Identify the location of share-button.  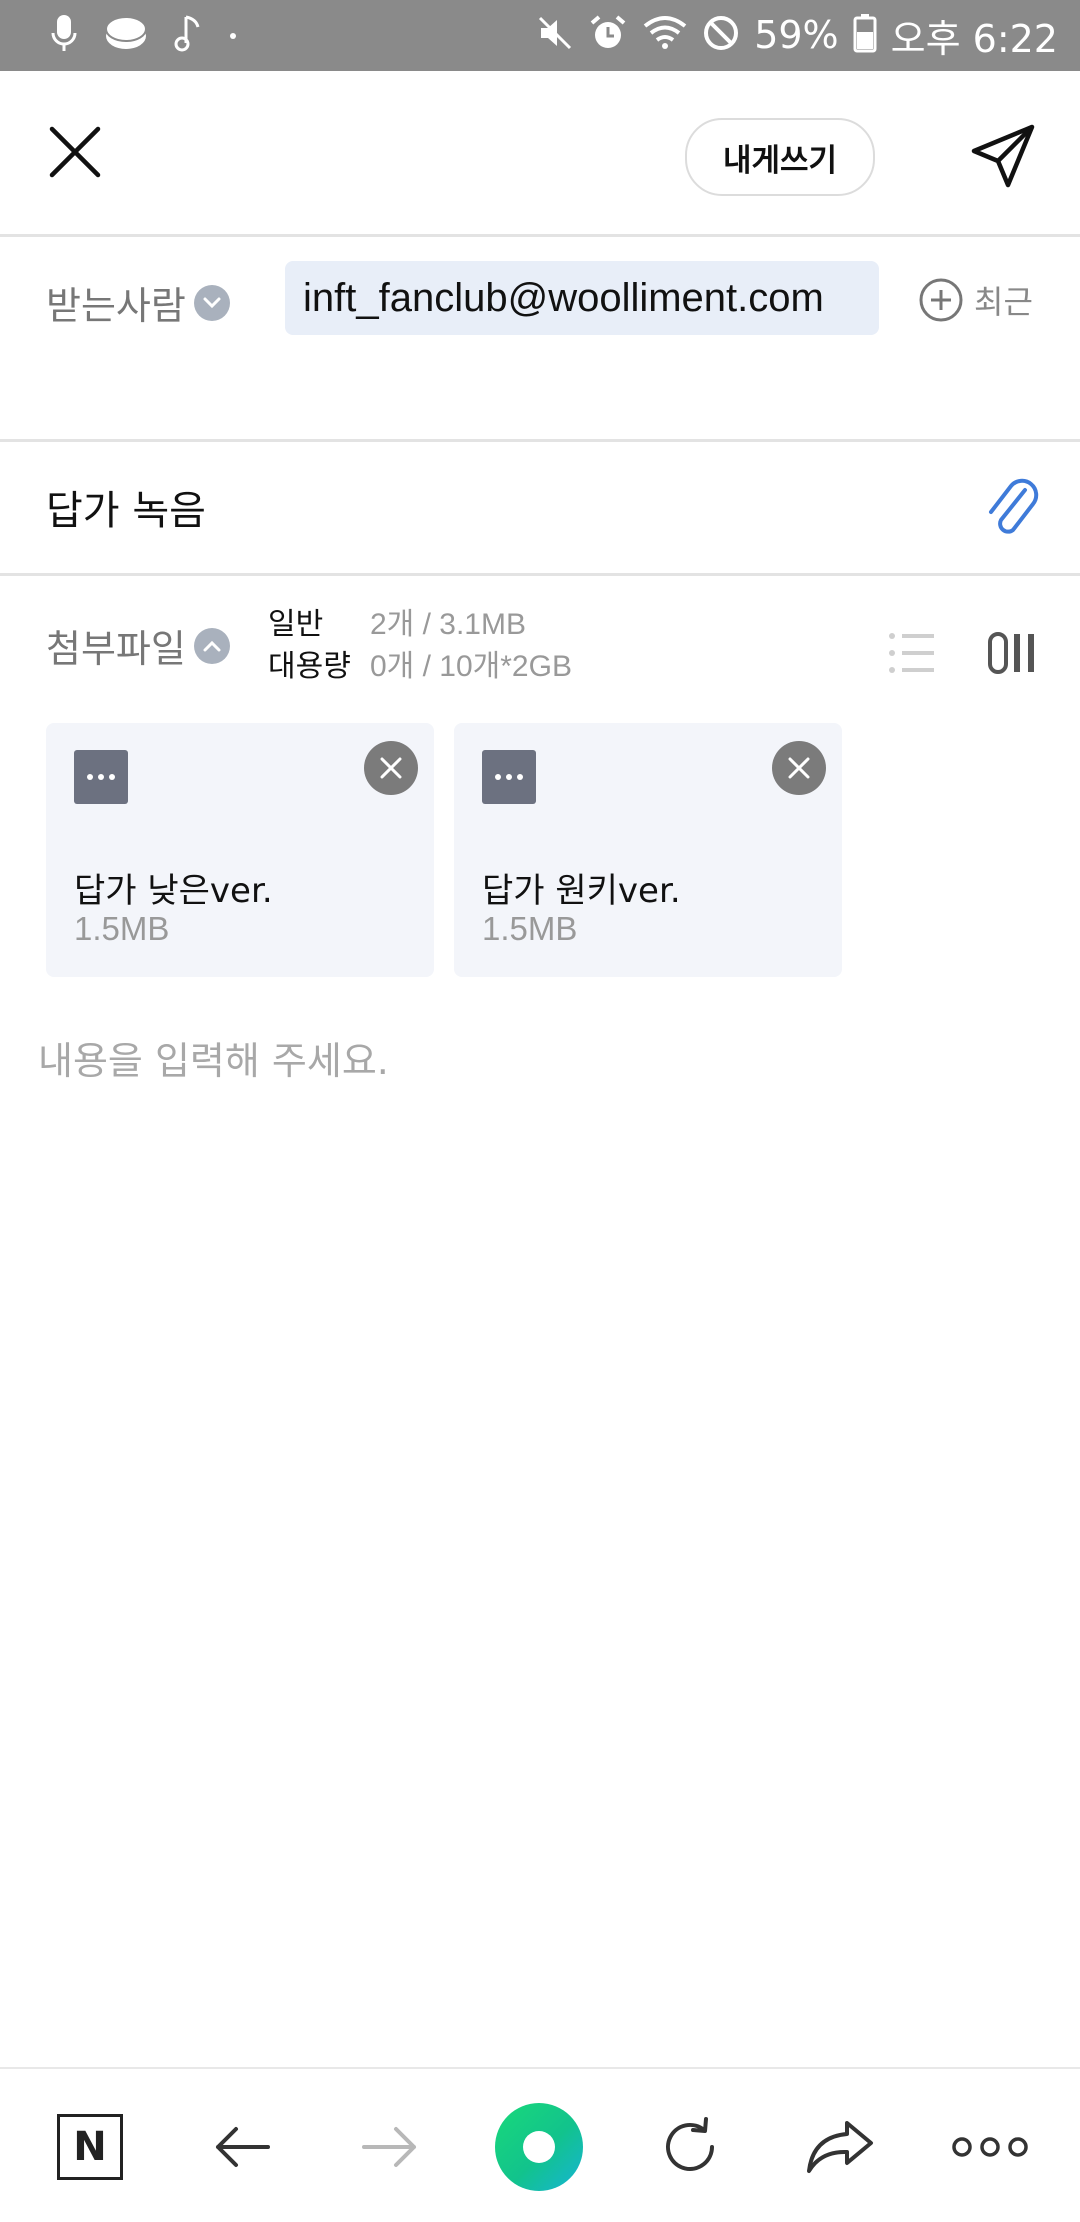
(840, 2147).